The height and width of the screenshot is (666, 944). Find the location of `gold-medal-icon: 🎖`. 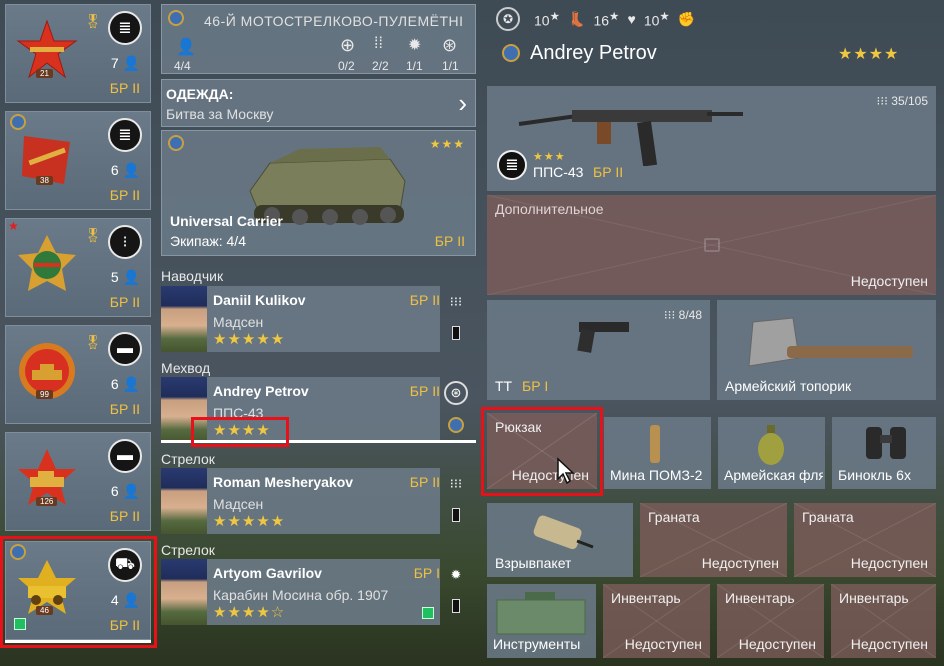

gold-medal-icon: 🎖 is located at coordinates (93, 235).